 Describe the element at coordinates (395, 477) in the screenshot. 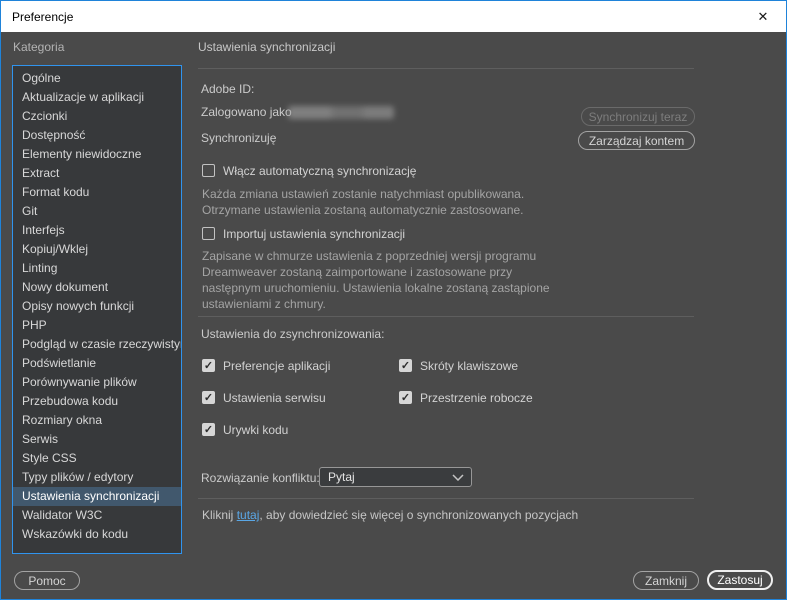

I see `conflict-select: Pytaj` at that location.